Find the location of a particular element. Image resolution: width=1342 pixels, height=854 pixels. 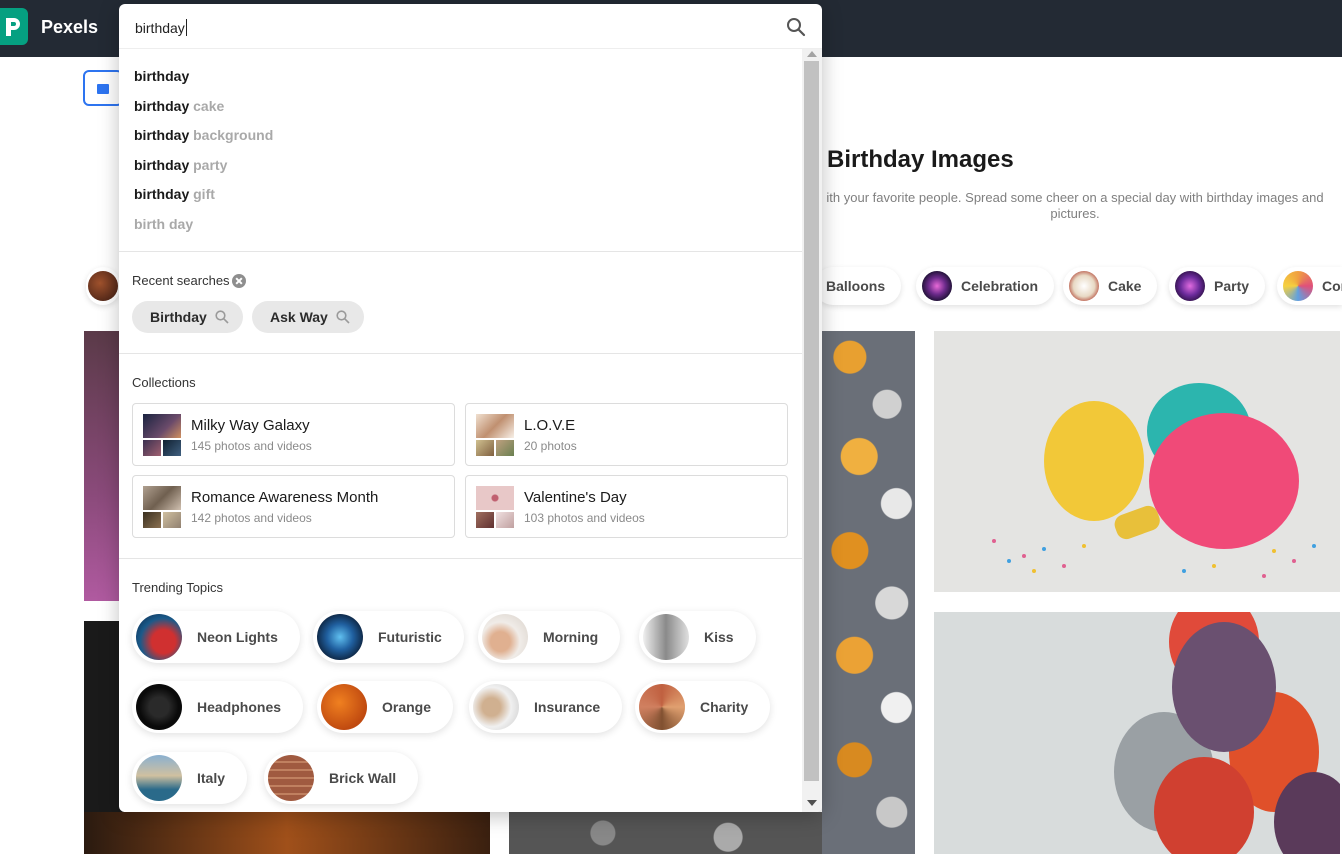

collection-subtitle: 20 photos is located at coordinates (550, 446).